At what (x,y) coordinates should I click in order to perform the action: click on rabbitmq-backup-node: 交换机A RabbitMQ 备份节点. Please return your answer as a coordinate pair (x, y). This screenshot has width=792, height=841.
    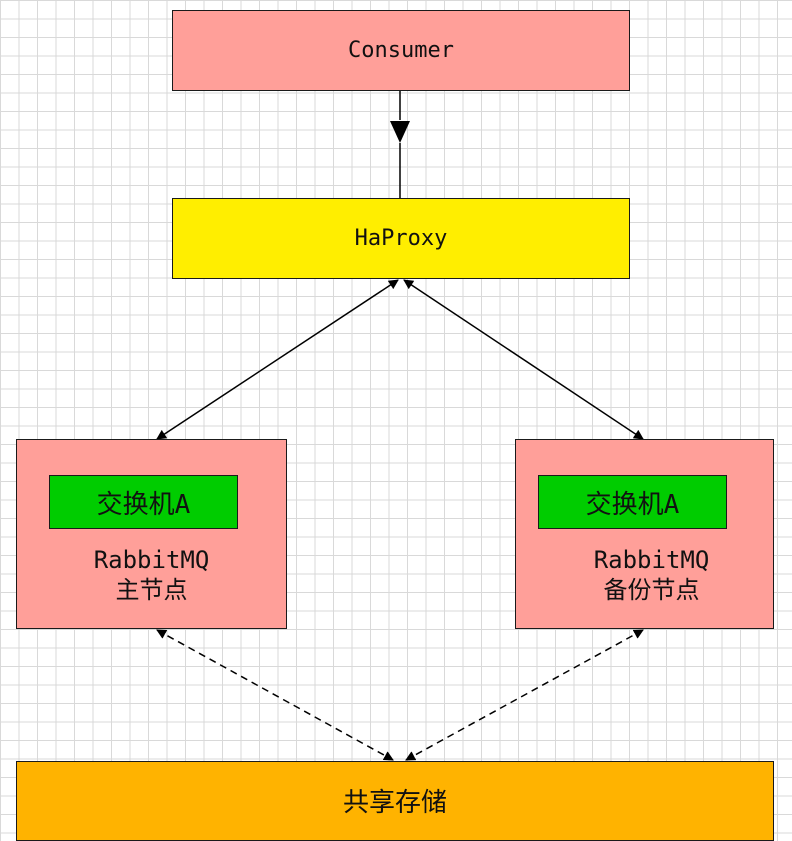
    Looking at the image, I should click on (644, 534).